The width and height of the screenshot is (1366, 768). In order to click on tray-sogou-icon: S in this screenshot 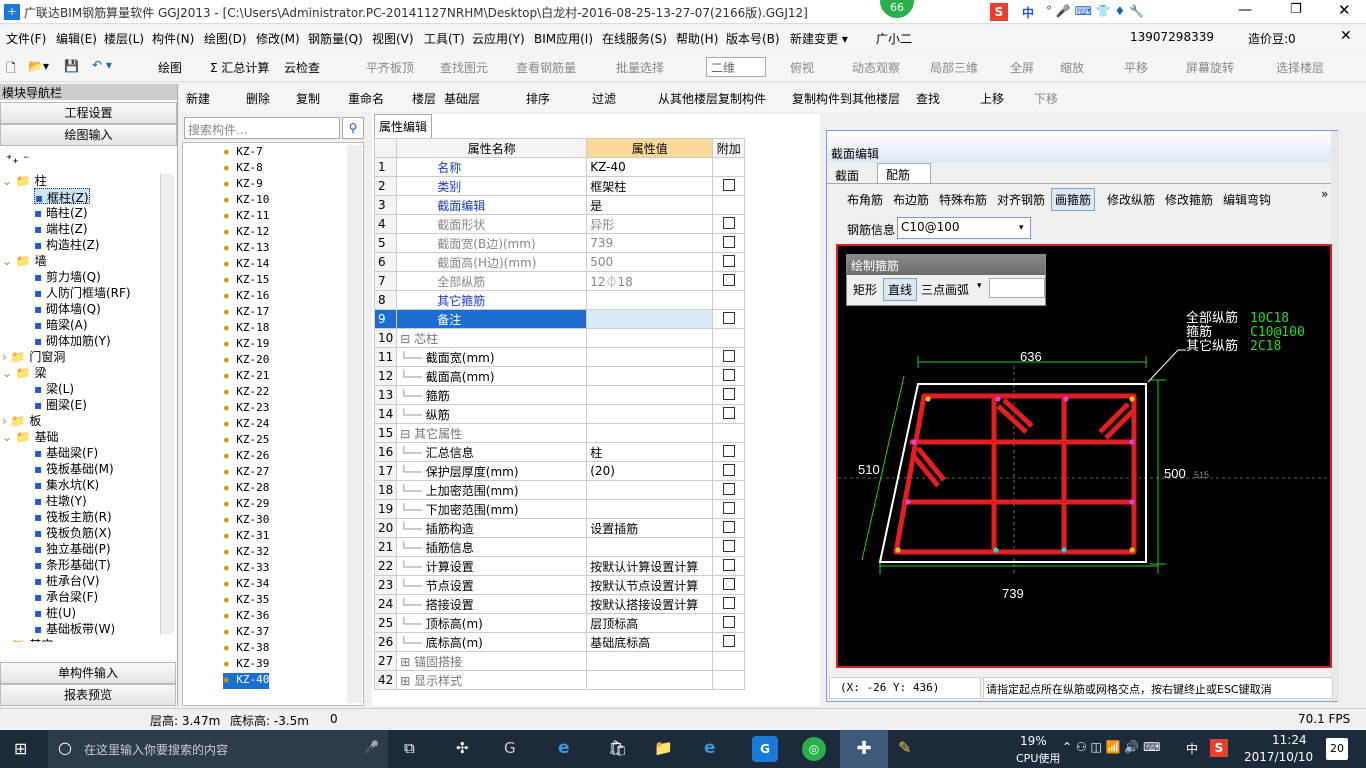, I will do `click(1219, 748)`.